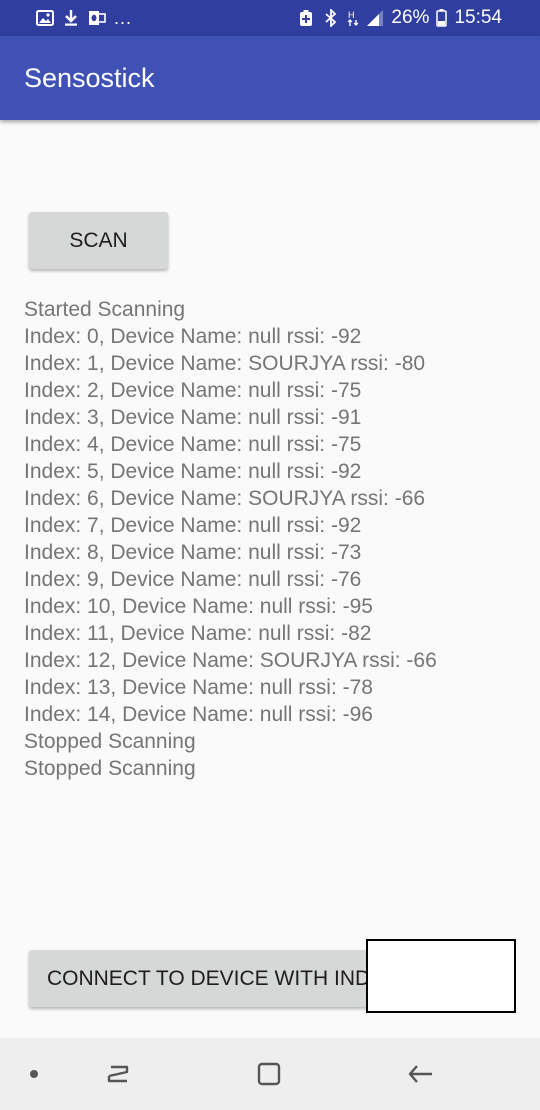 This screenshot has width=540, height=1110. Describe the element at coordinates (198, 606) in the screenshot. I see `log-line: Index: 10, Device Name: null rssi: -95` at that location.